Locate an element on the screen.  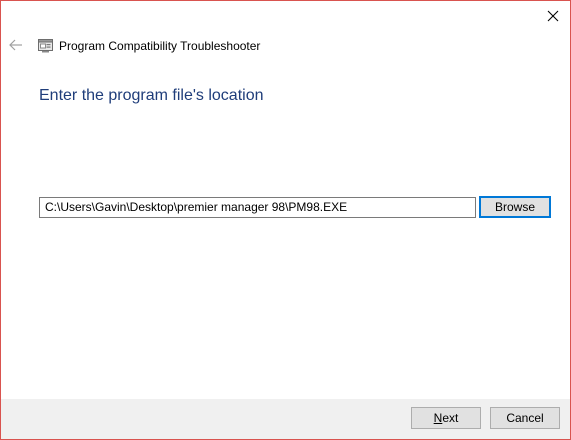
browse-button: Browse is located at coordinates (515, 207).